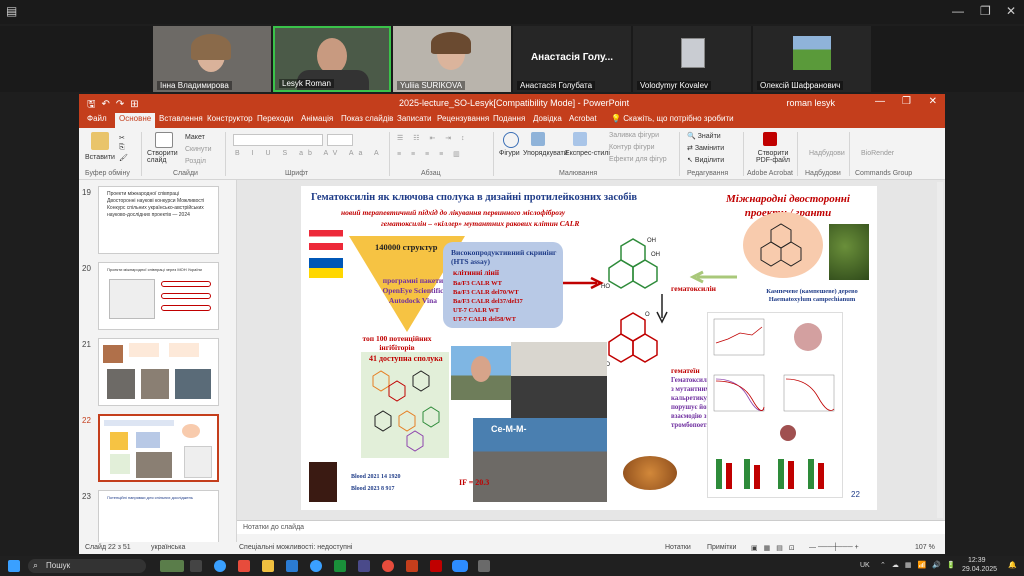 The image size is (1024, 576). I want to click on thumb-number: 20, so click(86, 268).